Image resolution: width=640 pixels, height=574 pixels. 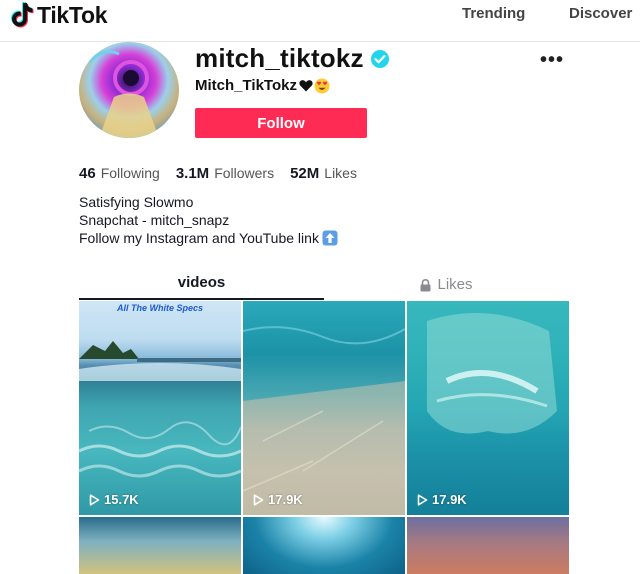 I want to click on bio-line: Satisfying Slowmo, so click(x=136, y=202).